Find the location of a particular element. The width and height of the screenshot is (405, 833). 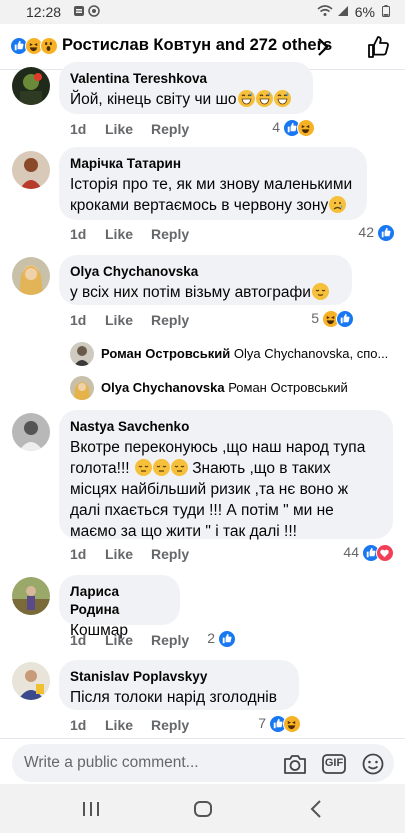

gif-icon: GIF is located at coordinates (334, 764).